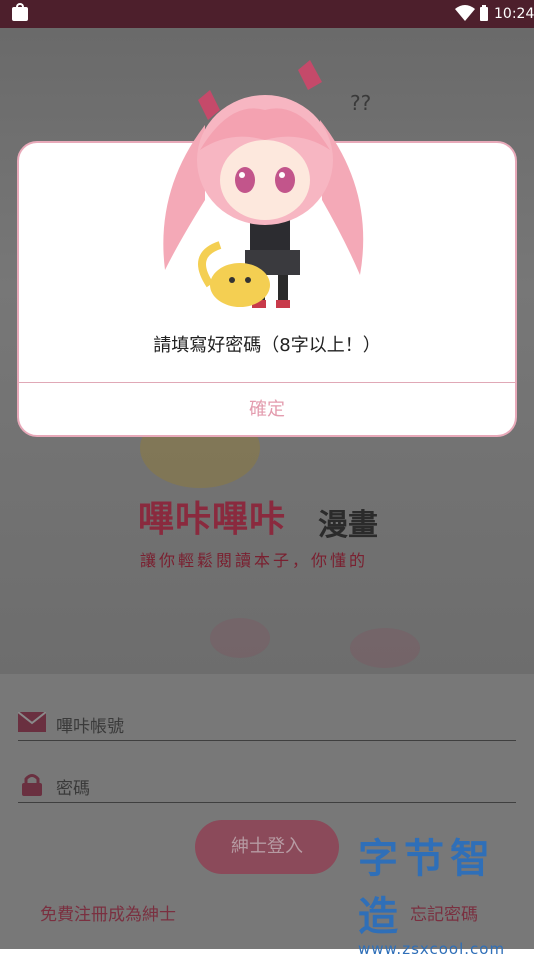 The height and width of the screenshot is (958, 534). Describe the element at coordinates (90, 727) in the screenshot. I see `account-placeholder: 嗶咔帳號` at that location.